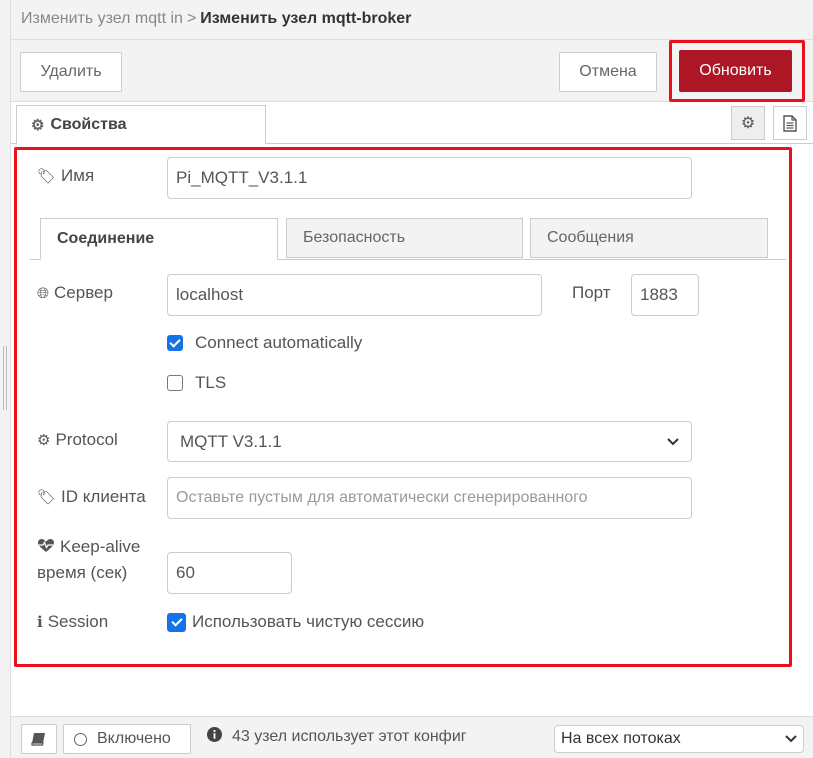 Image resolution: width=813 pixels, height=758 pixels. I want to click on tab-bar: ⚙ Свойства ⚙, so click(412, 123).